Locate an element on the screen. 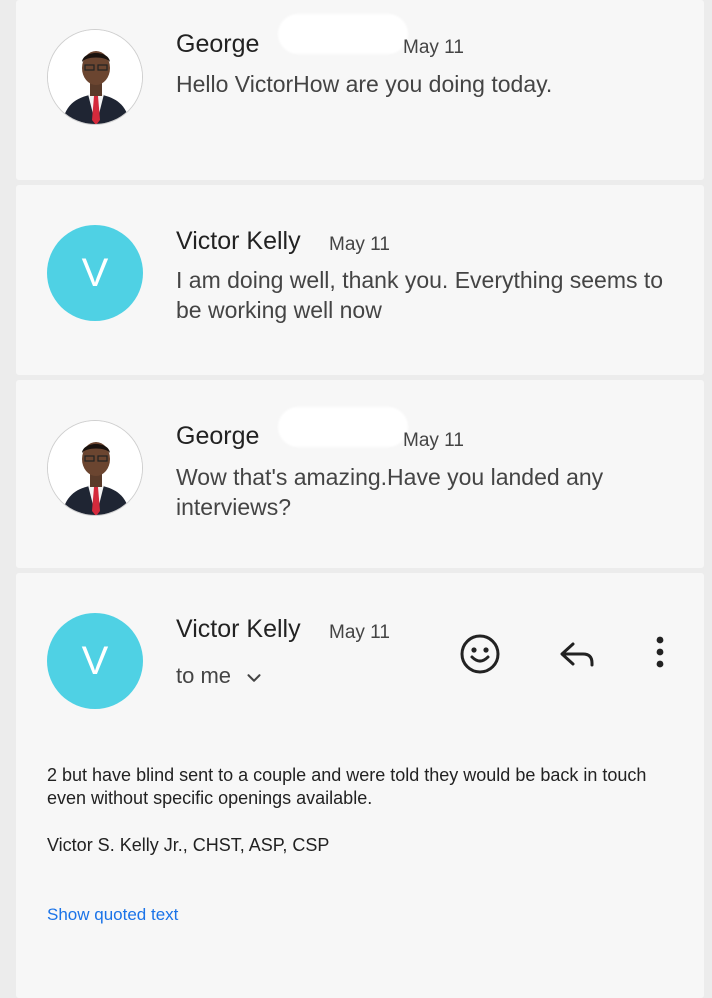  message-snippet: Hello VictorHow are you doing today. is located at coordinates (364, 84).